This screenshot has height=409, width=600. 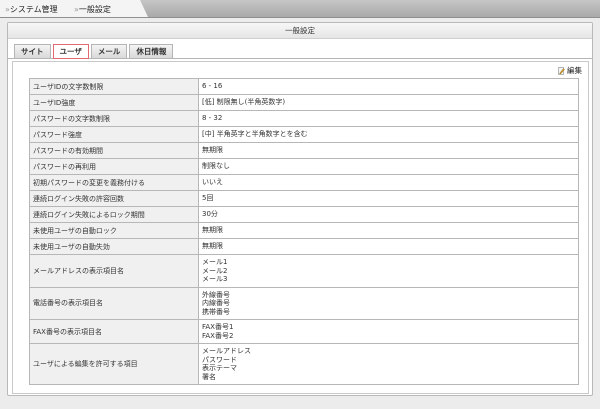 I want to click on table-row: 電話番号の表示項目名 外線番号 内線番号 携帯番号, so click(x=304, y=303).